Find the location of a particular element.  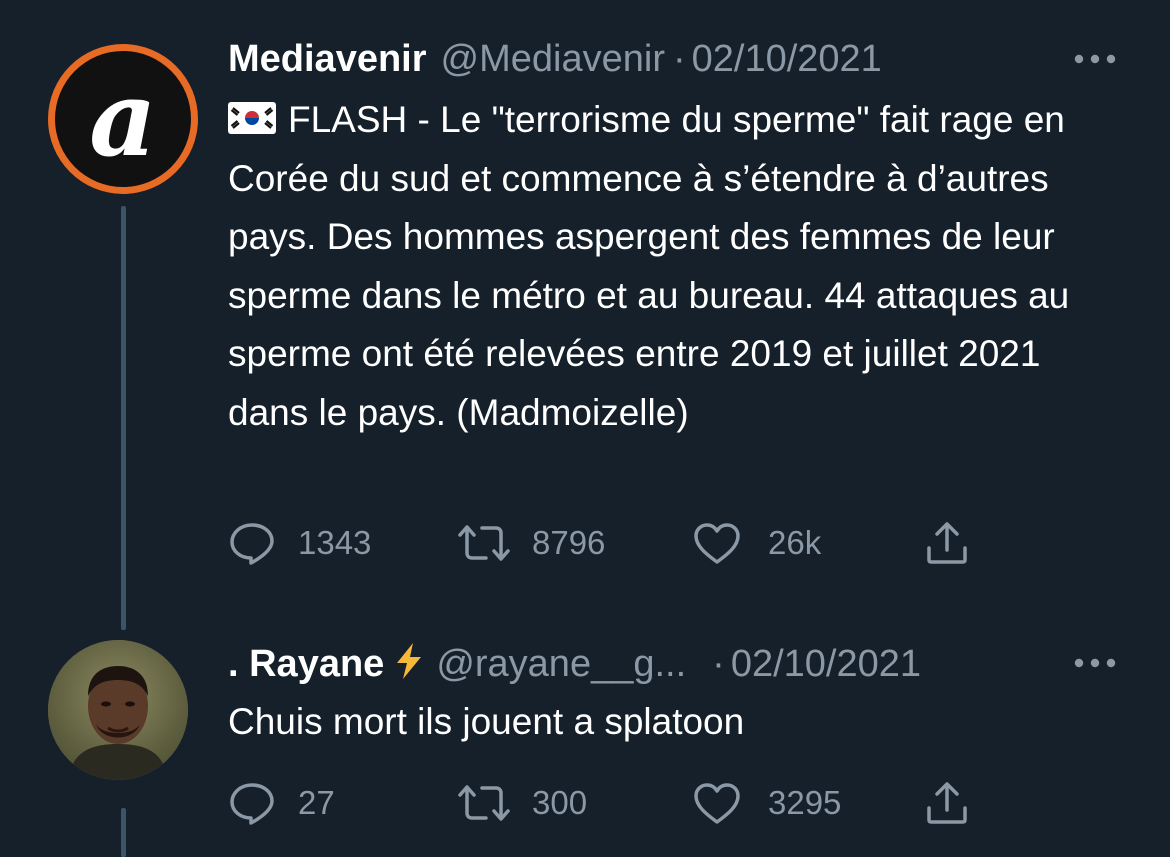

retweet-count: 8796 is located at coordinates (569, 542).